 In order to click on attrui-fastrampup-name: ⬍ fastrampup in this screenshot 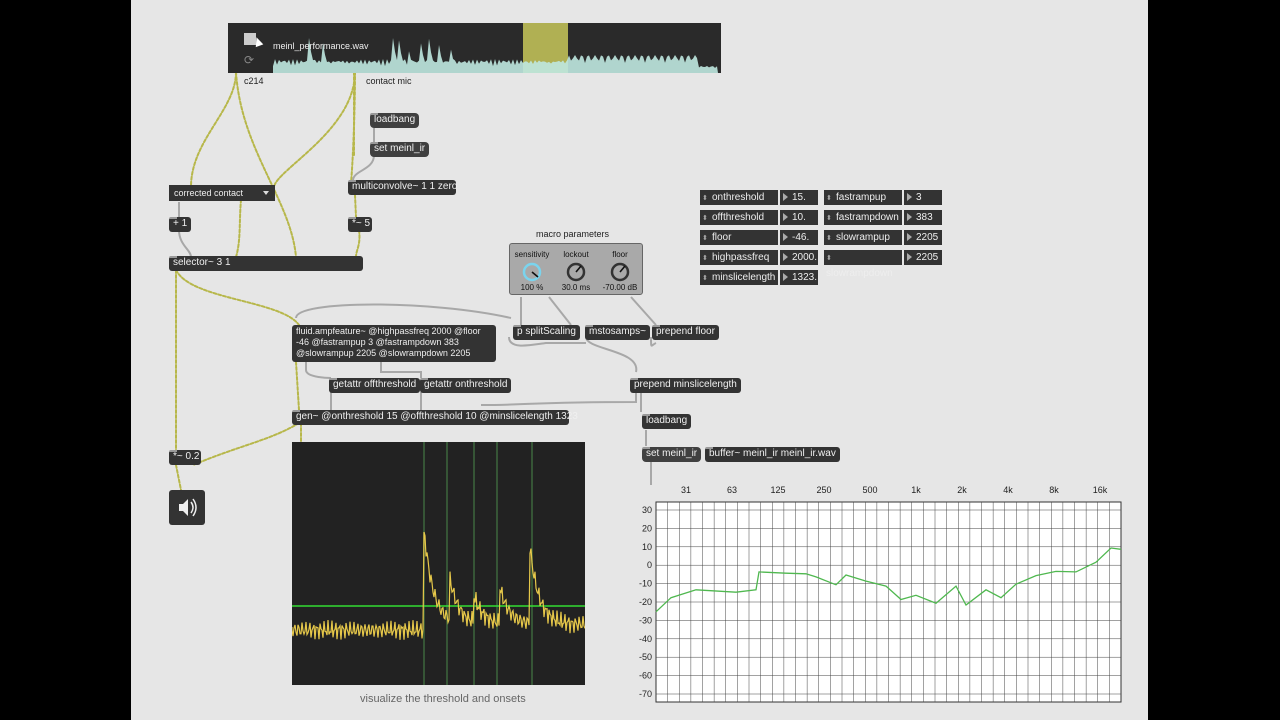, I will do `click(863, 197)`.